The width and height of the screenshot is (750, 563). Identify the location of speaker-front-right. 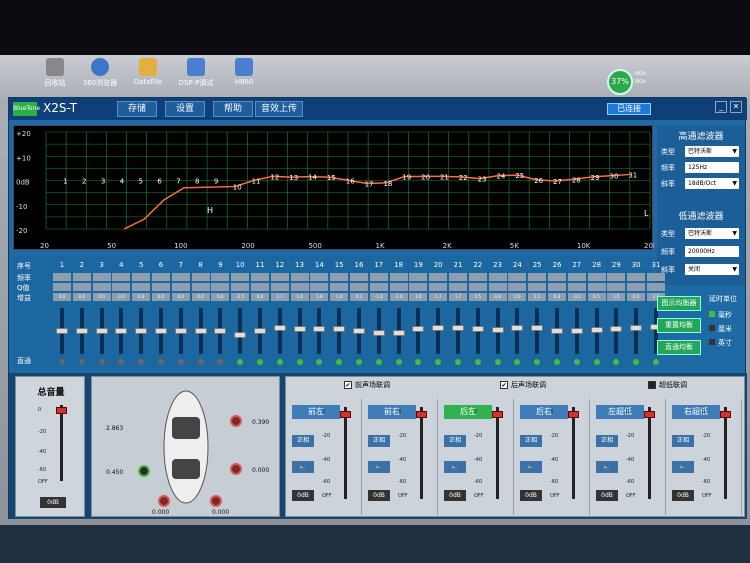
(236, 421).